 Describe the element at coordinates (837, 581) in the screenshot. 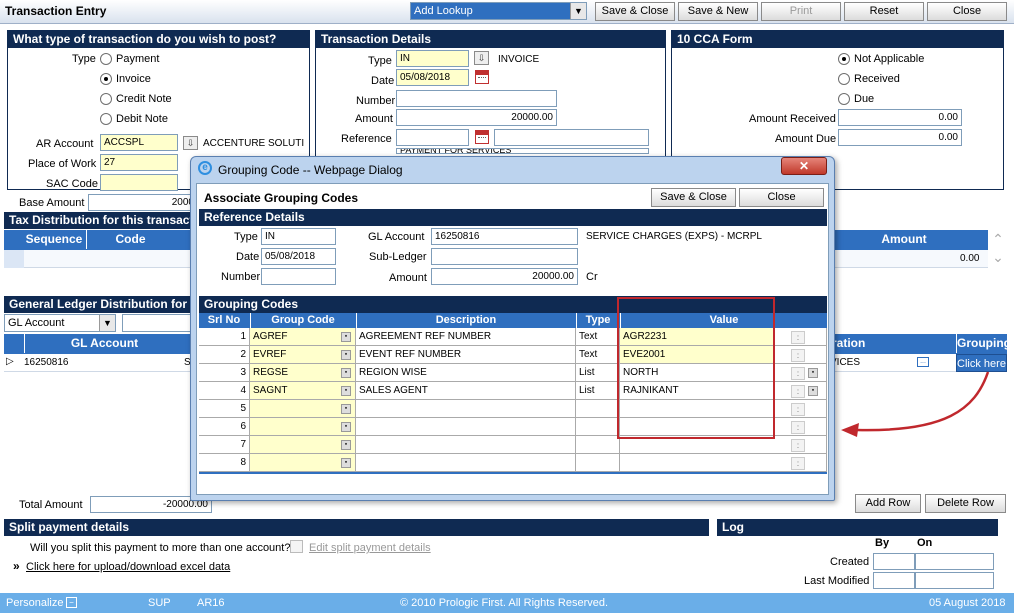

I see `log-modified-label: Last Modified` at that location.